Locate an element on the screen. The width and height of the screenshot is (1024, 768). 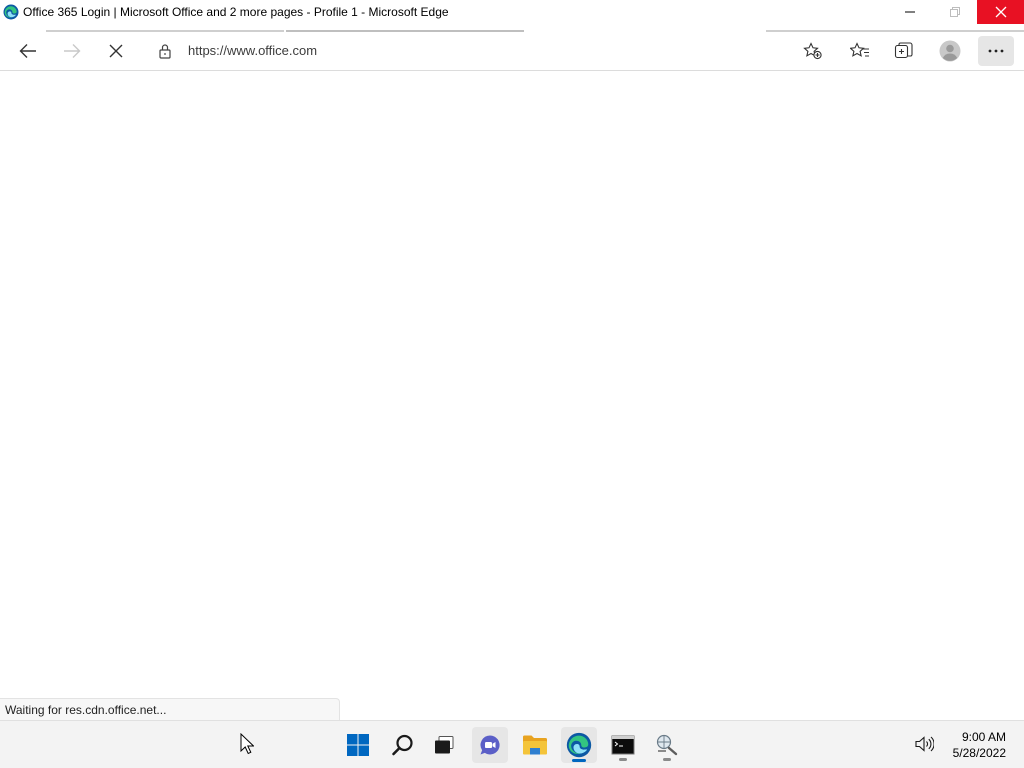
favorites-button is located at coordinates (860, 51).